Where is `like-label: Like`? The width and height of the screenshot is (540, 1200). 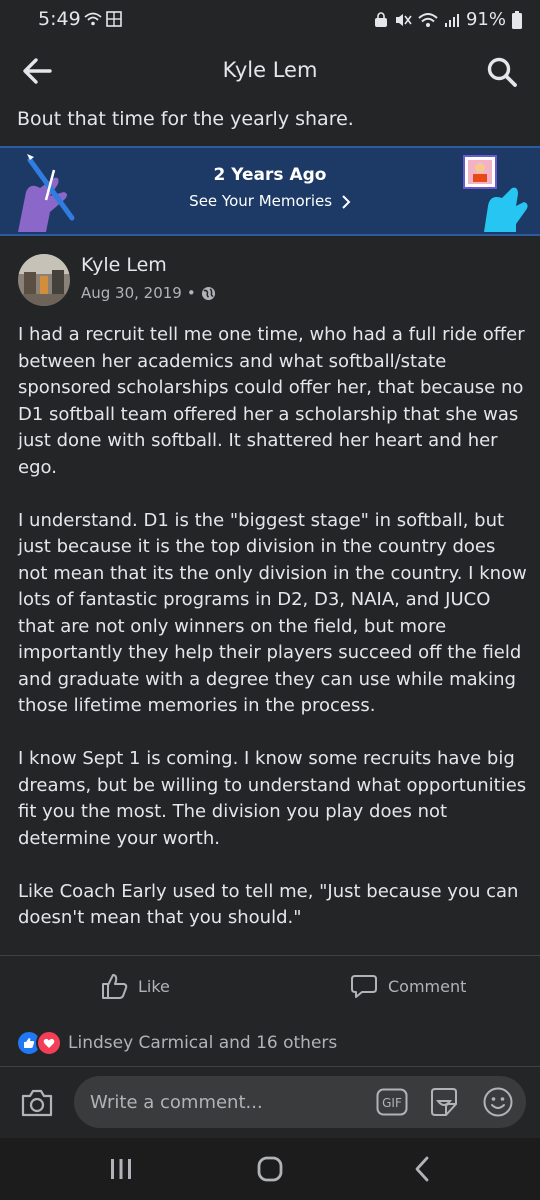
like-label: Like is located at coordinates (154, 986).